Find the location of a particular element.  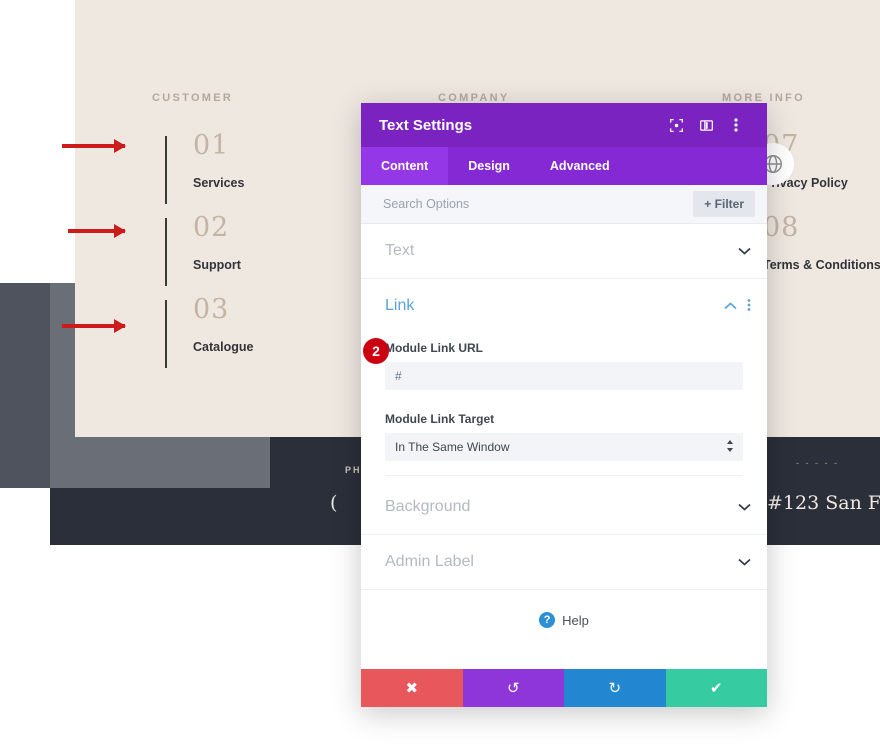

section-options-icon is located at coordinates (749, 306).